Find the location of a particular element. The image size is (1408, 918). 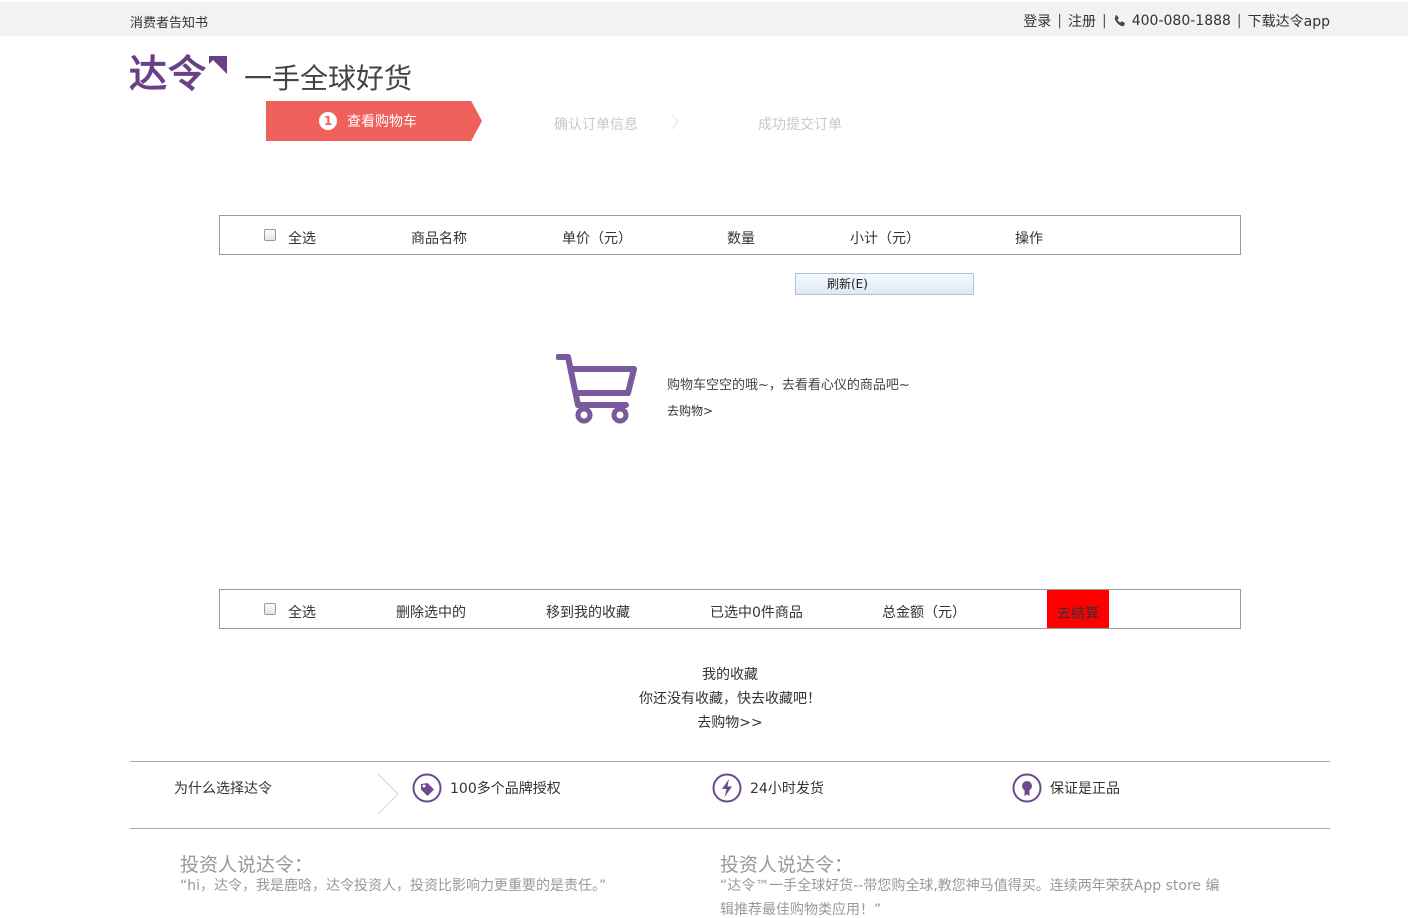

cart-table-header: 全选 商品名称 单价（元） 数量 小计（元） 操作 is located at coordinates (730, 235).